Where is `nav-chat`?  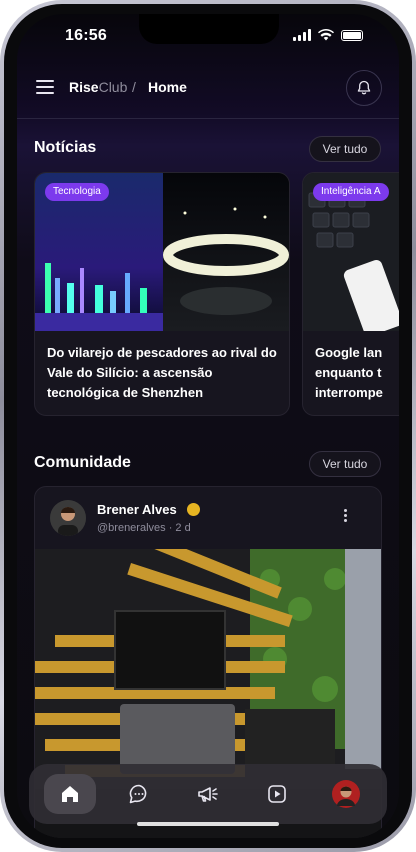
nav-chat is located at coordinates (139, 794).